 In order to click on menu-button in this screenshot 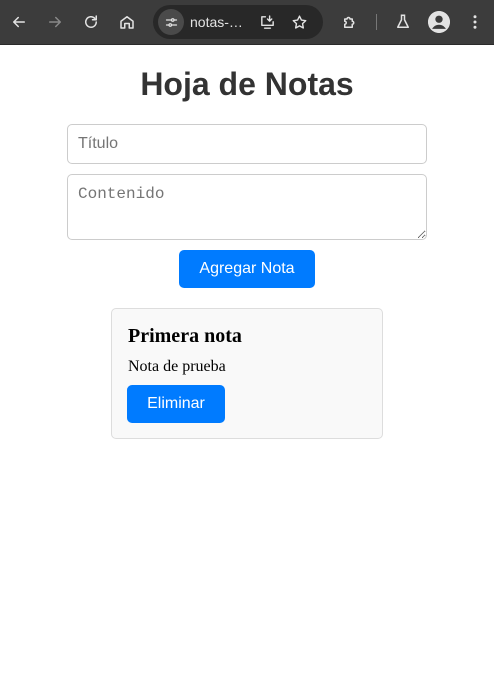, I will do `click(475, 22)`.